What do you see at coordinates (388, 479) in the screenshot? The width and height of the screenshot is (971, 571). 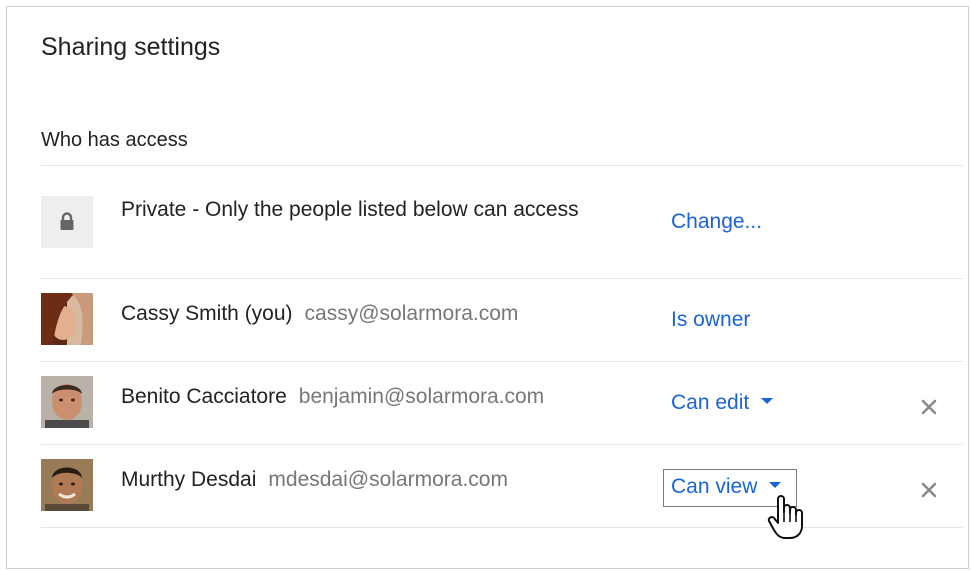 I see `person-email: mdesdai@solarmora.com` at bounding box center [388, 479].